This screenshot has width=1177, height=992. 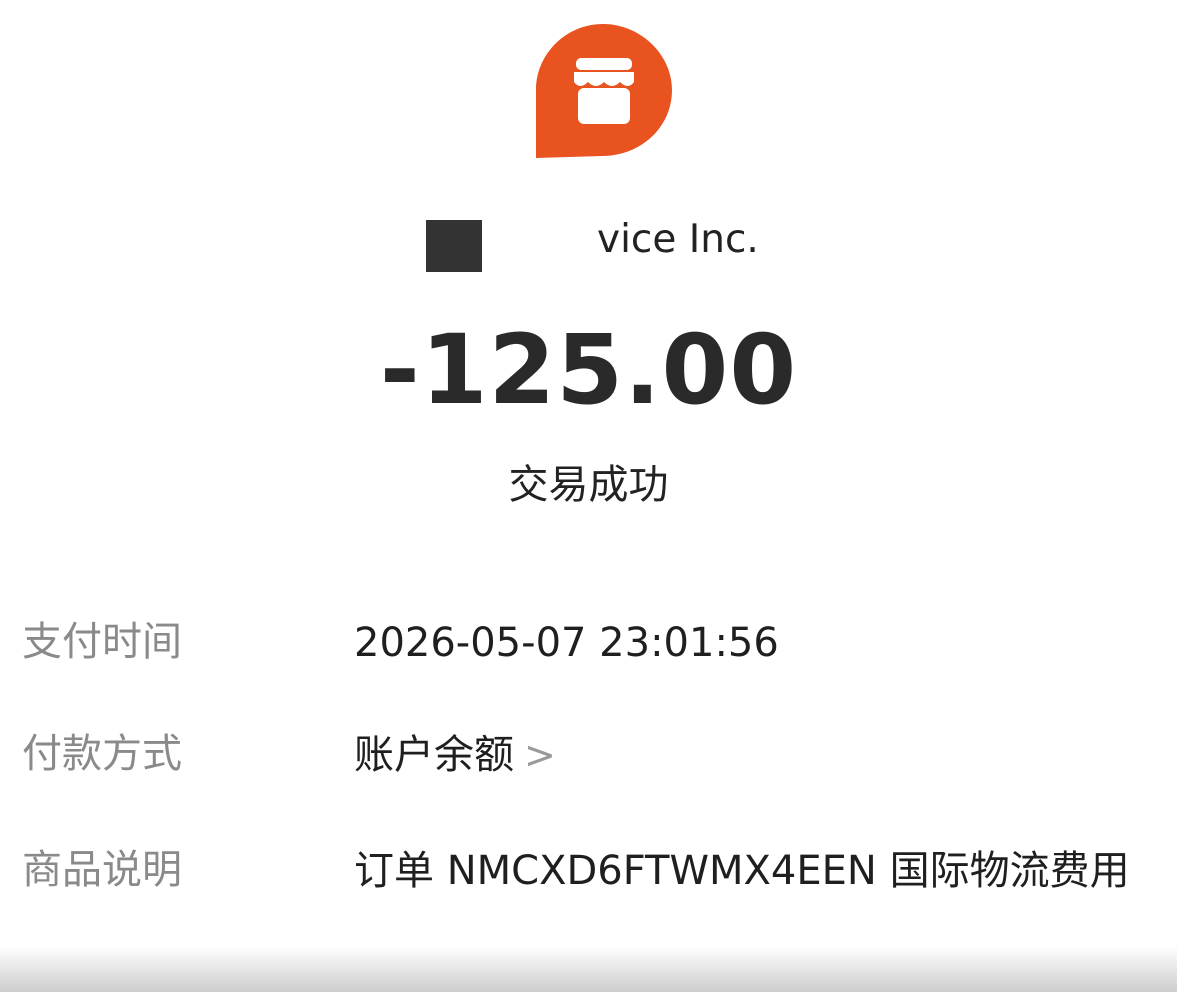 I want to click on transaction-amount: -125.00, so click(x=588, y=370).